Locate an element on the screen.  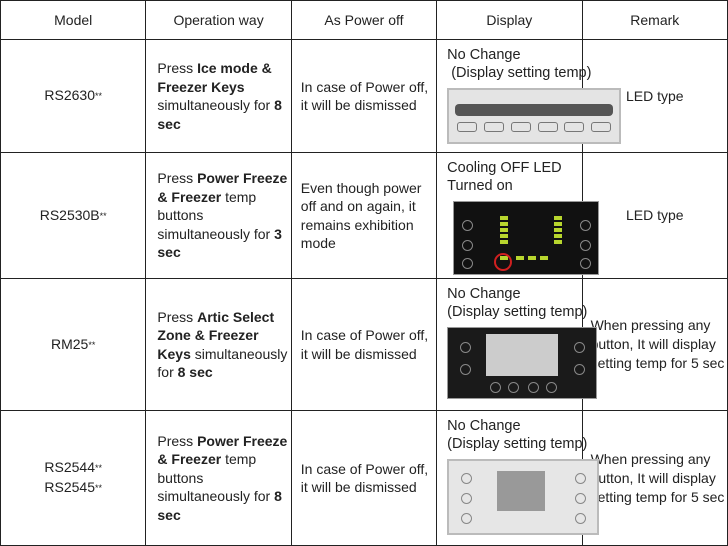
remark-cell: LED type is located at coordinates (654, 215).